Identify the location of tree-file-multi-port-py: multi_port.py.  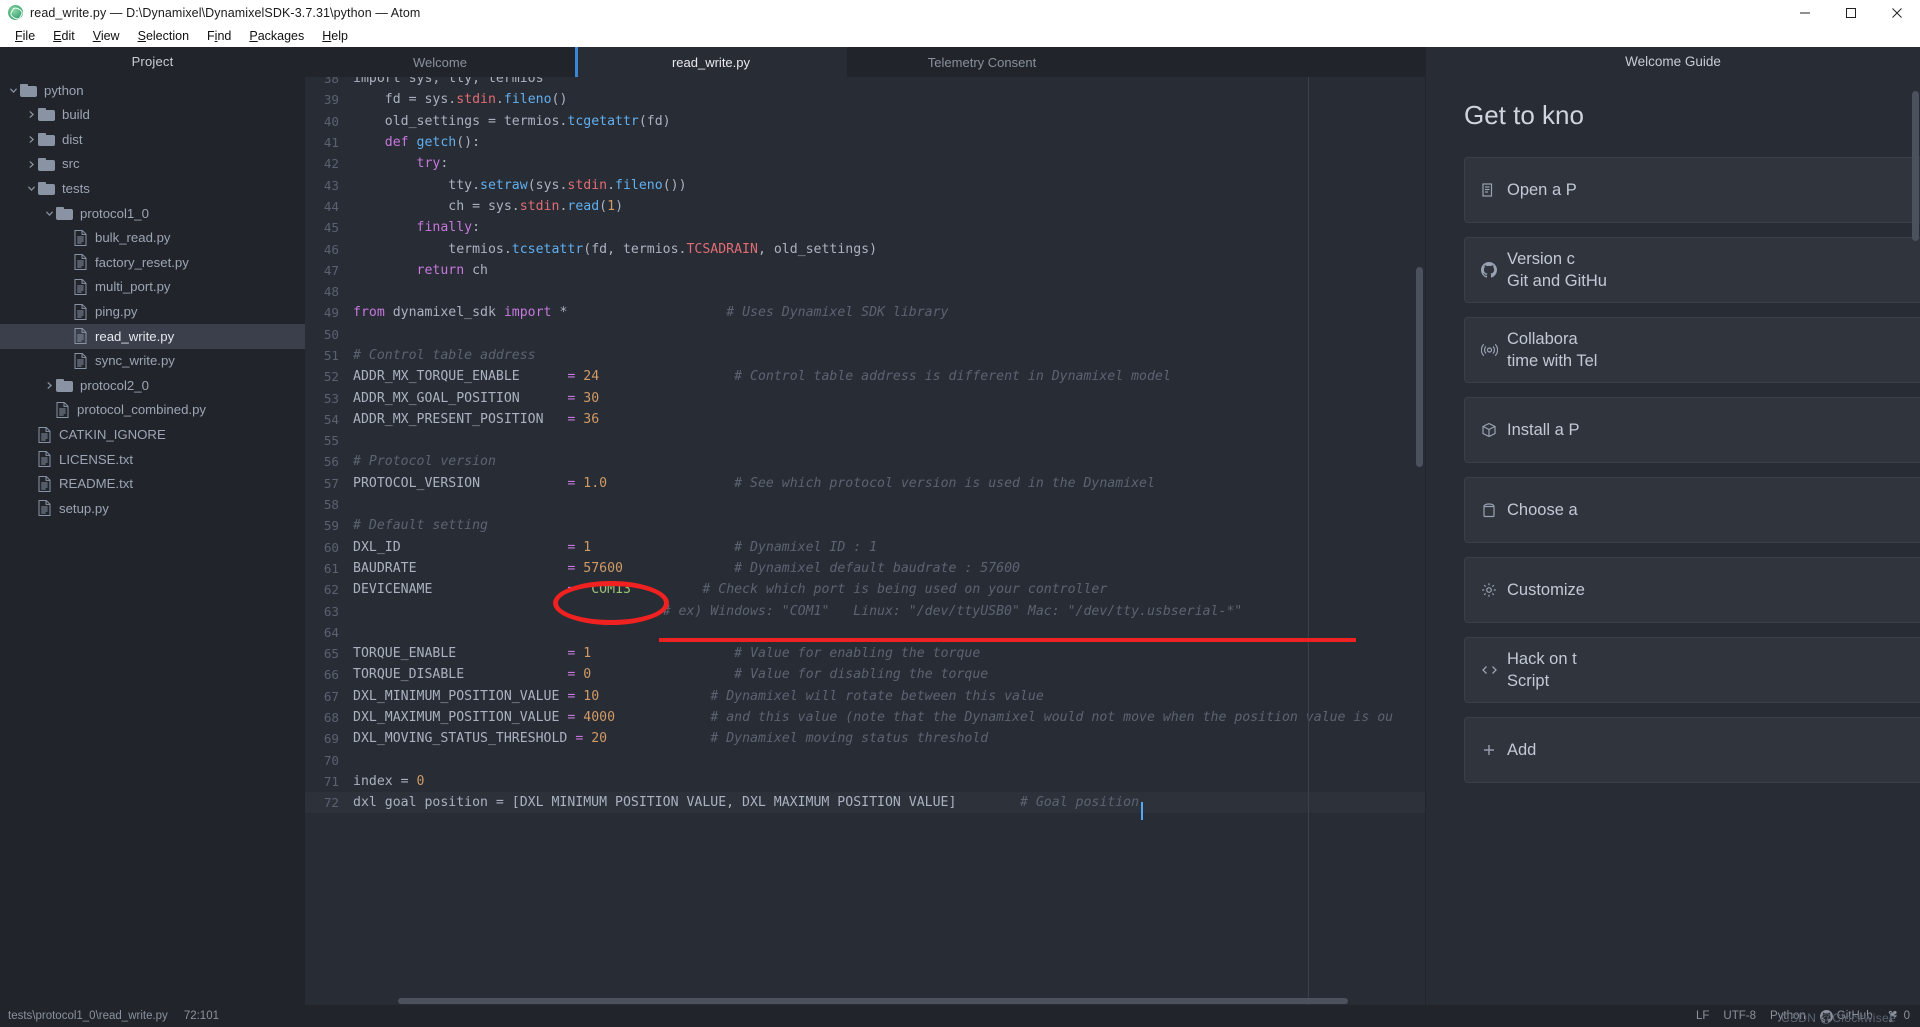
(152, 287).